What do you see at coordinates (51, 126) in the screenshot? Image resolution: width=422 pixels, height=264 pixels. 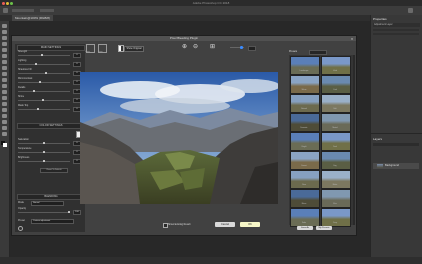 I see `color-settings-header: COLOR SETTINGS` at bounding box center [51, 126].